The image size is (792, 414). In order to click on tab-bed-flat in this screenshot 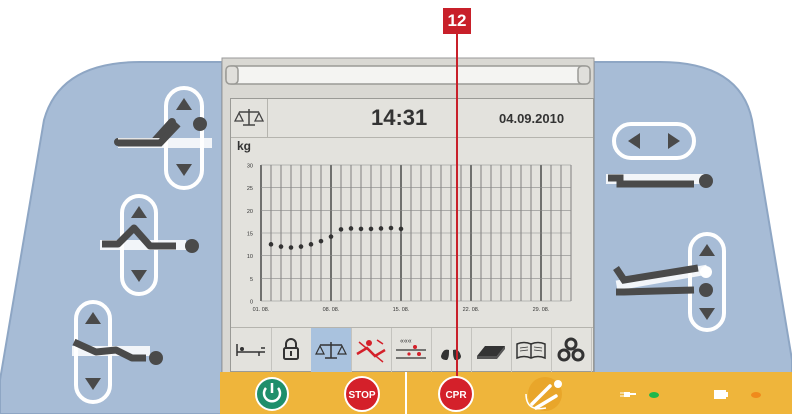, I will do `click(251, 350)`.